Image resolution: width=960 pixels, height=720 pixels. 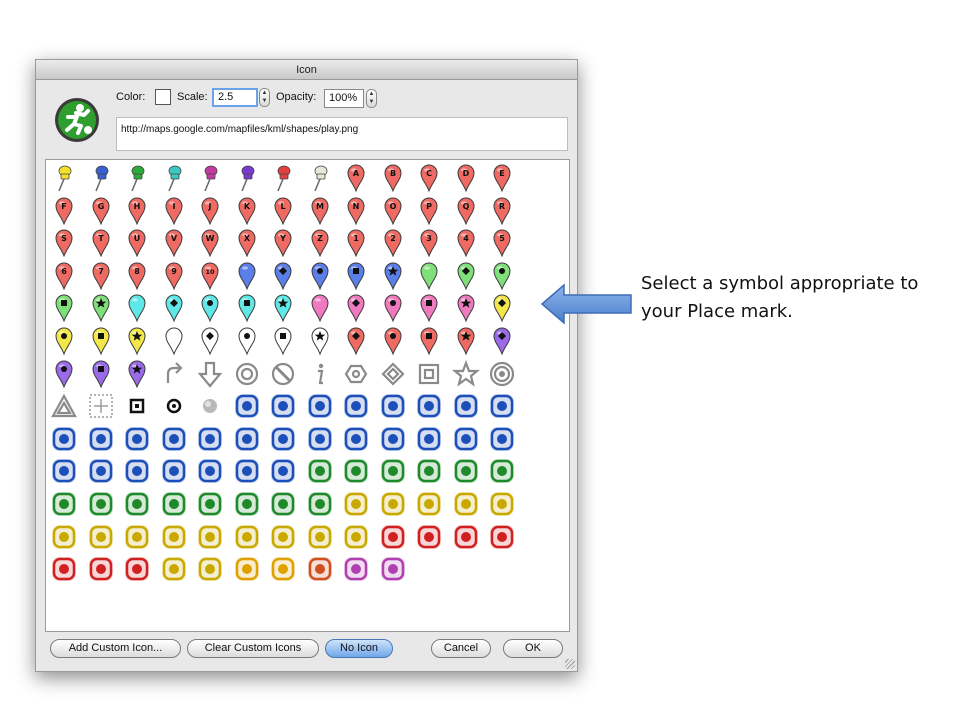 What do you see at coordinates (283, 537) in the screenshot?
I see `dollar-icon` at bounding box center [283, 537].